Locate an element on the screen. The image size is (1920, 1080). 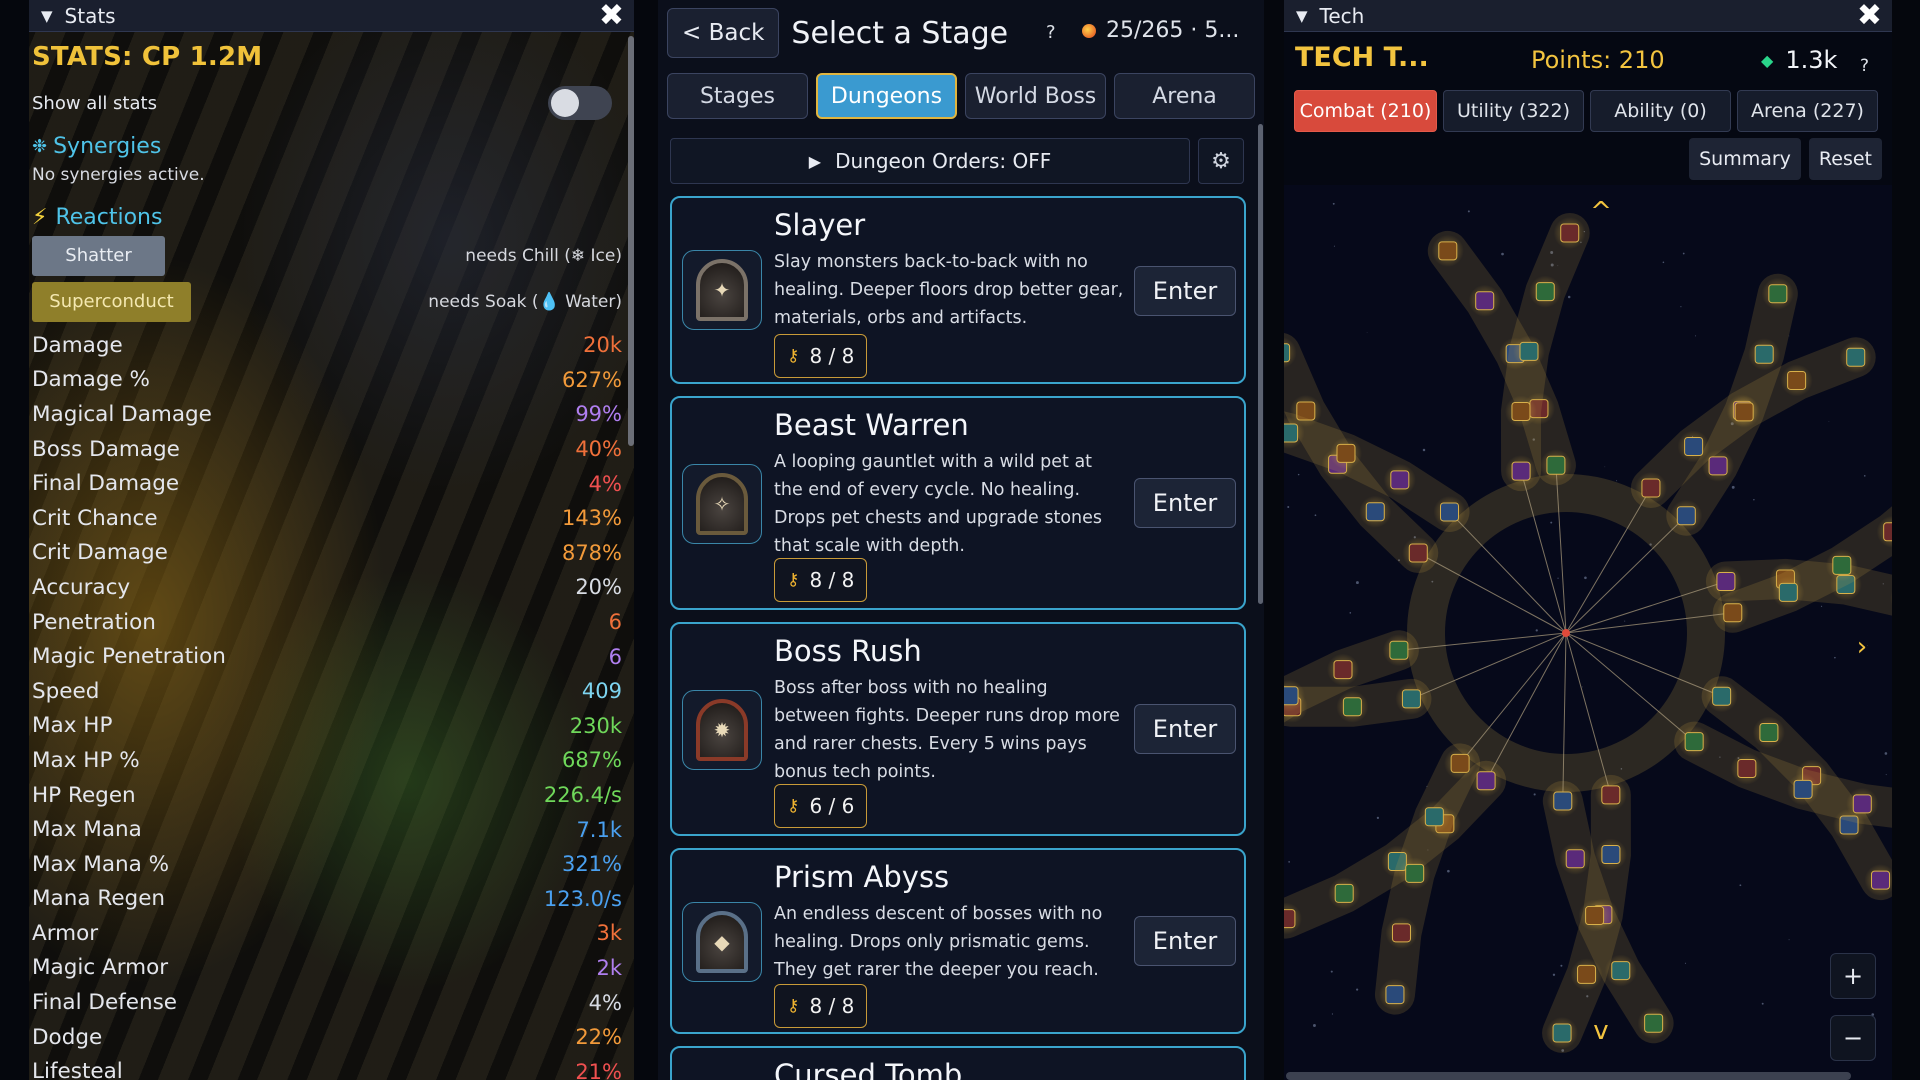
nav-down-arrow-icon: v is located at coordinates (1600, 1031).